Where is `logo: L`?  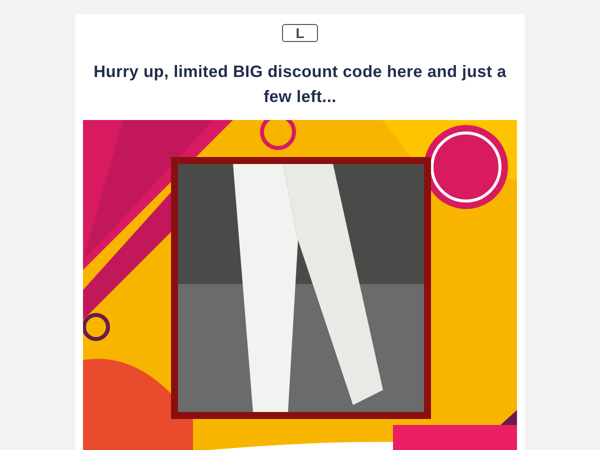
logo: L is located at coordinates (300, 33).